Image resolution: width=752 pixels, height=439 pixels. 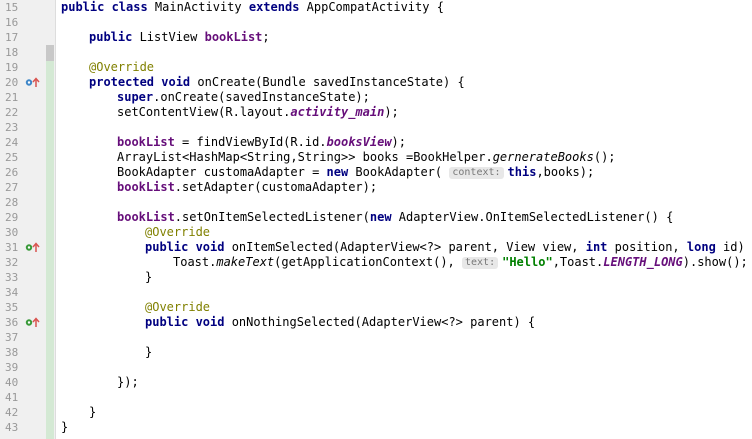 I want to click on line-number: 26, so click(x=12, y=172).